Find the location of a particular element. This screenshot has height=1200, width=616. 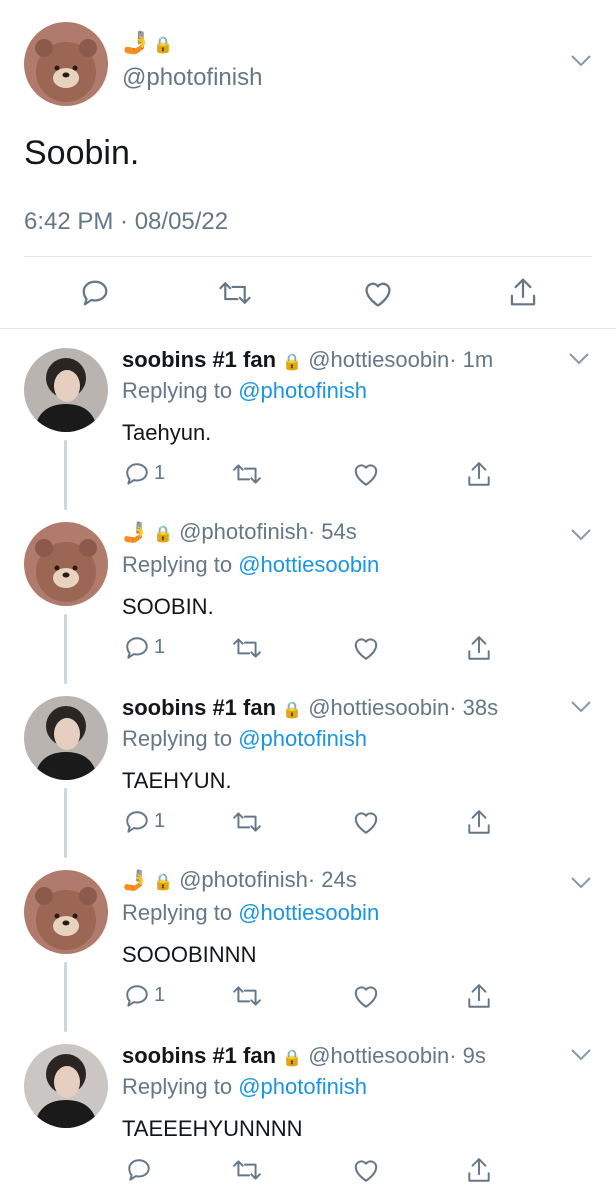

tweet-time: · 9s is located at coordinates (467, 1055).